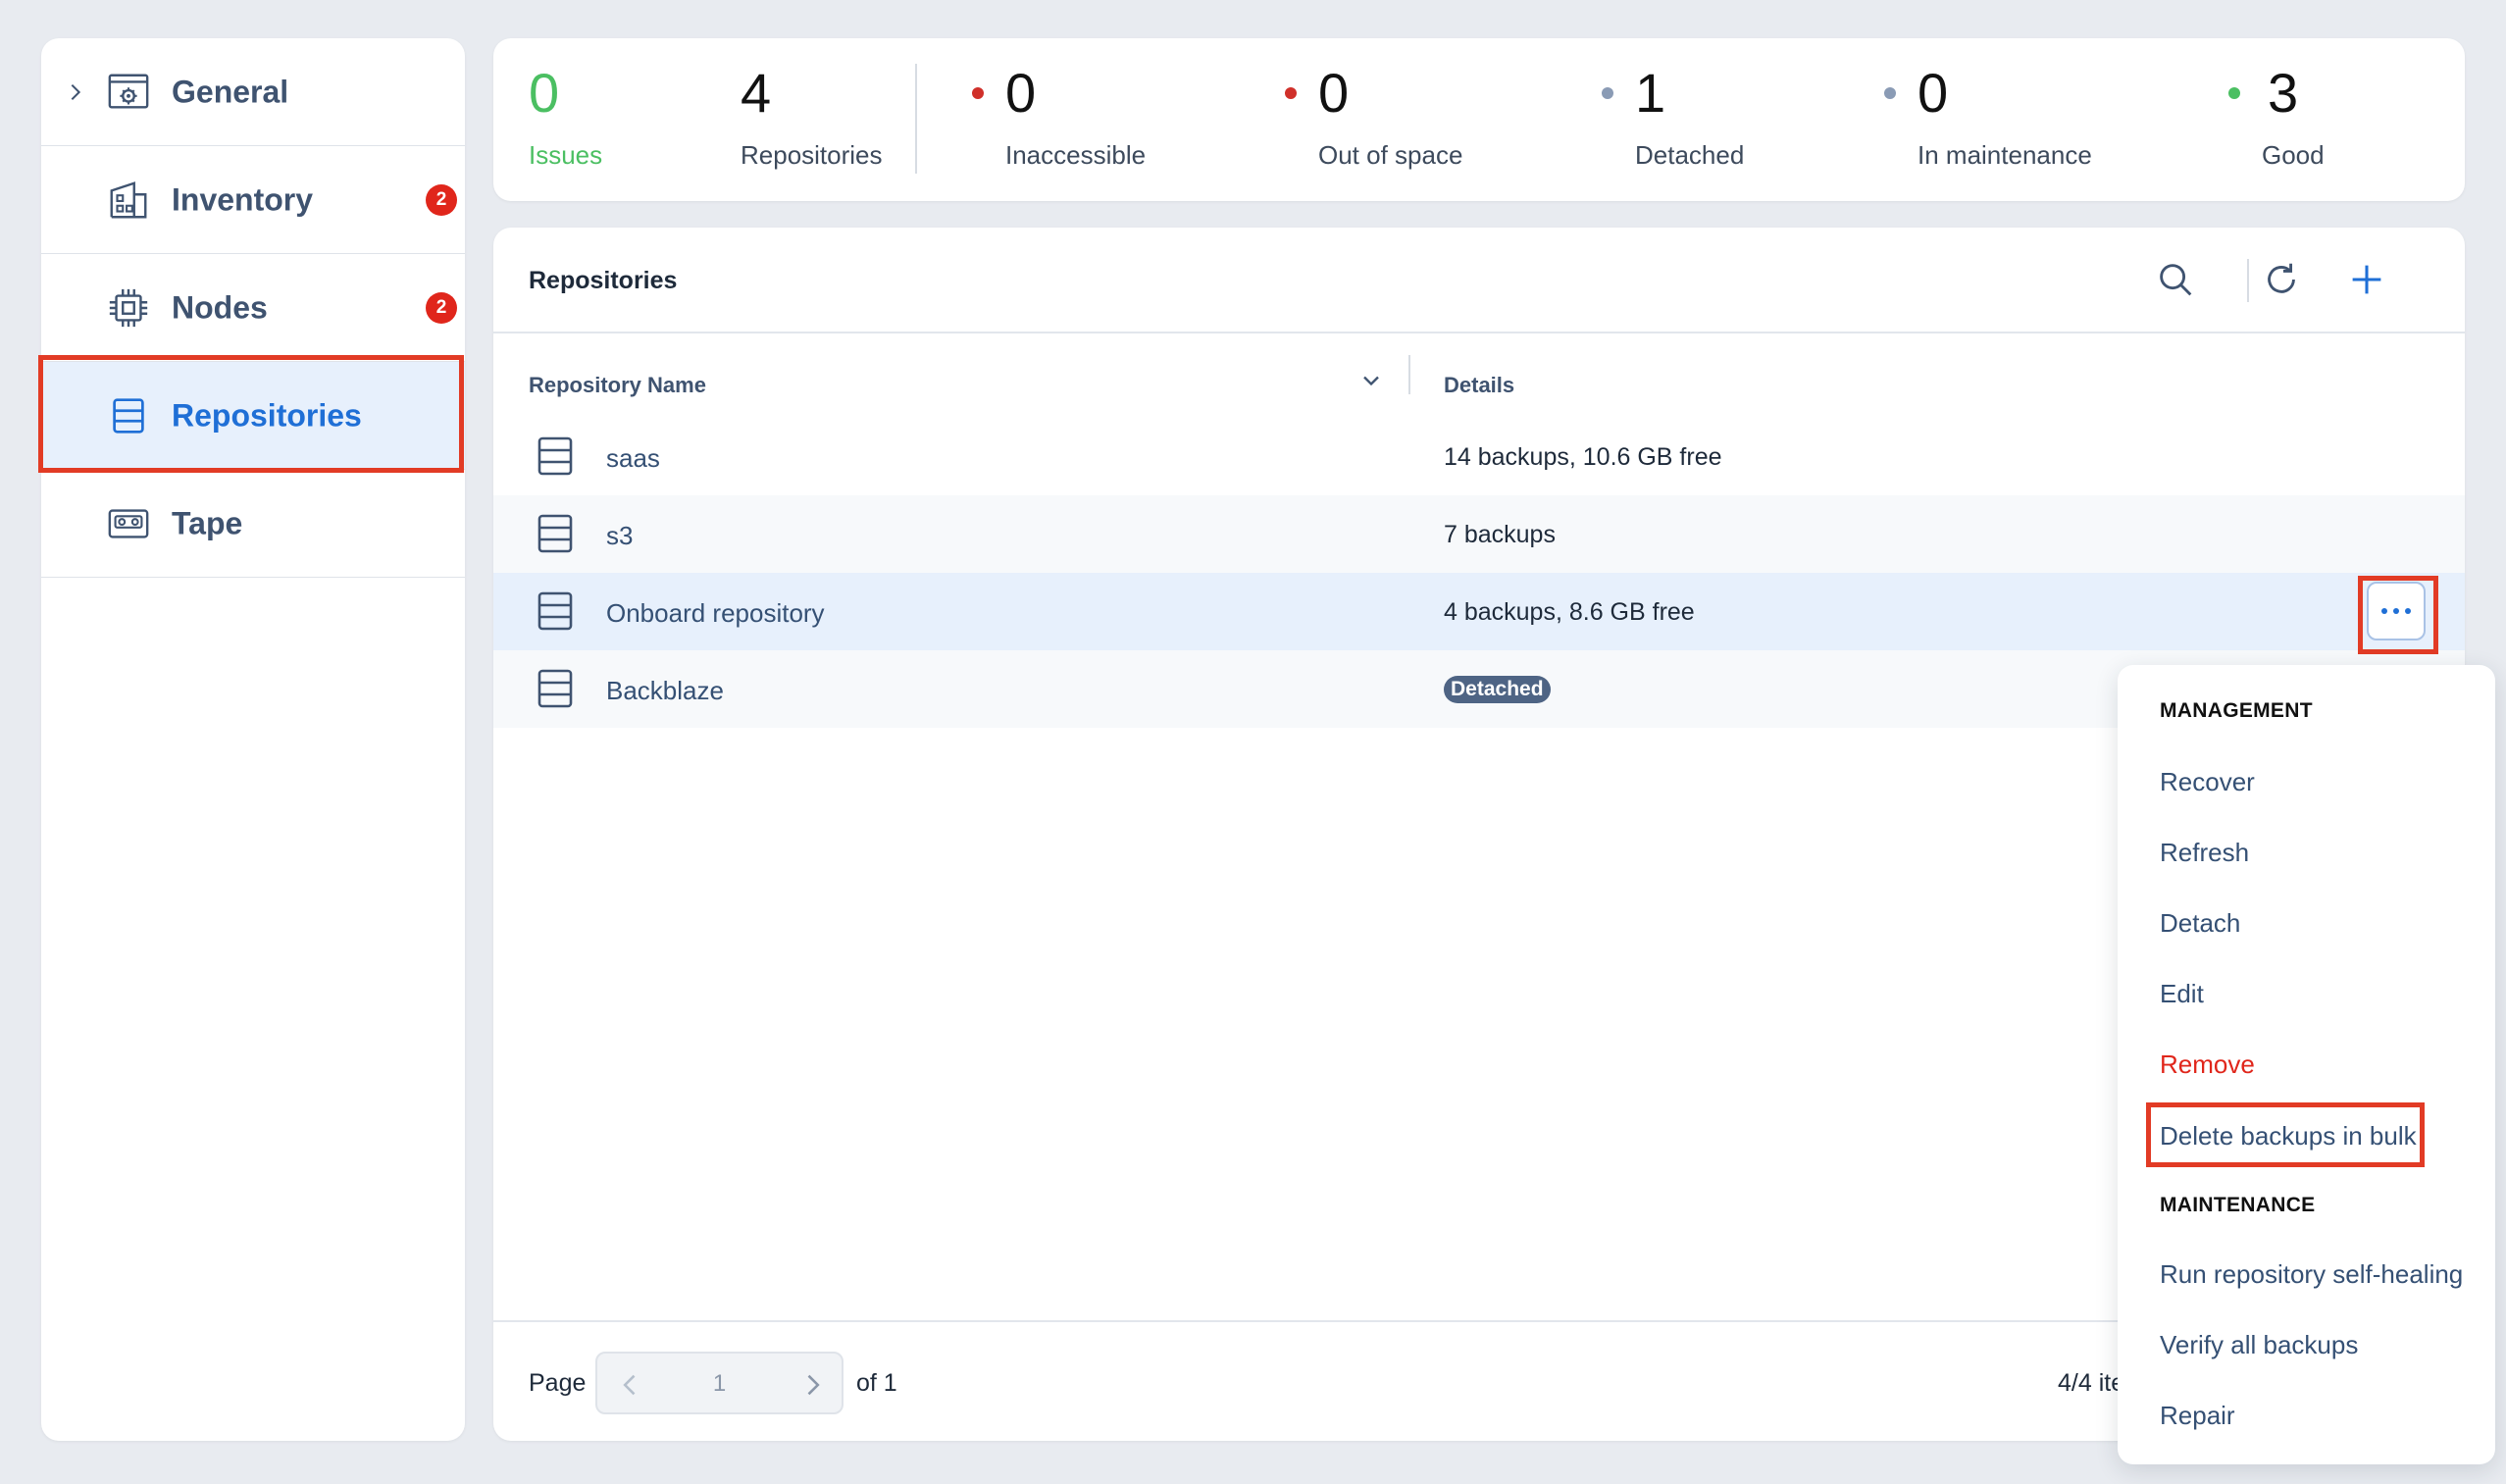  I want to click on sidebar-item-nodes: Nodes 2, so click(253, 308).